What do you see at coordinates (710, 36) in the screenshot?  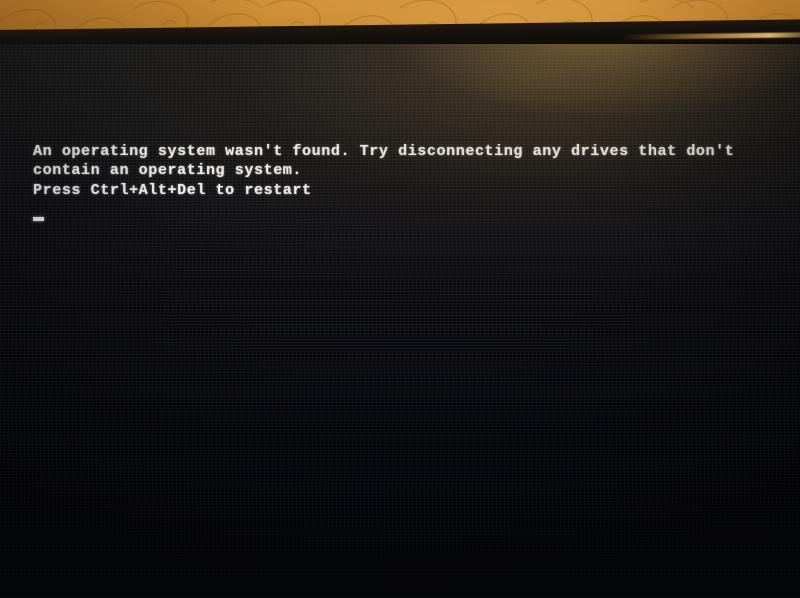 I see `bezel-glare-highlight` at bounding box center [710, 36].